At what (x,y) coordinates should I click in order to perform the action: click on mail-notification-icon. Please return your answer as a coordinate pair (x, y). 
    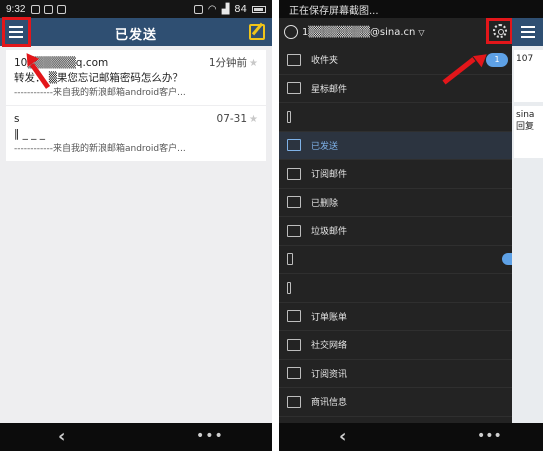
    Looking at the image, I should click on (49, 9).